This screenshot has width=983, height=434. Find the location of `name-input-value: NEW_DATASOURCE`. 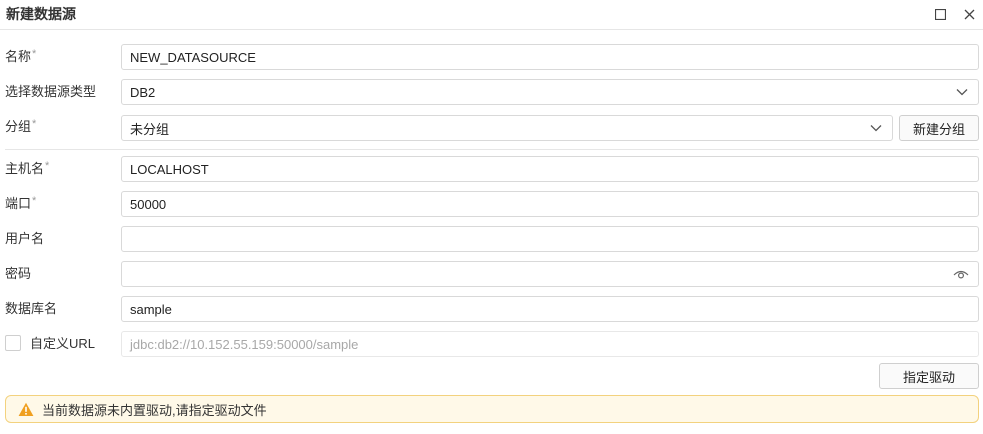

name-input-value: NEW_DATASOURCE is located at coordinates (193, 57).